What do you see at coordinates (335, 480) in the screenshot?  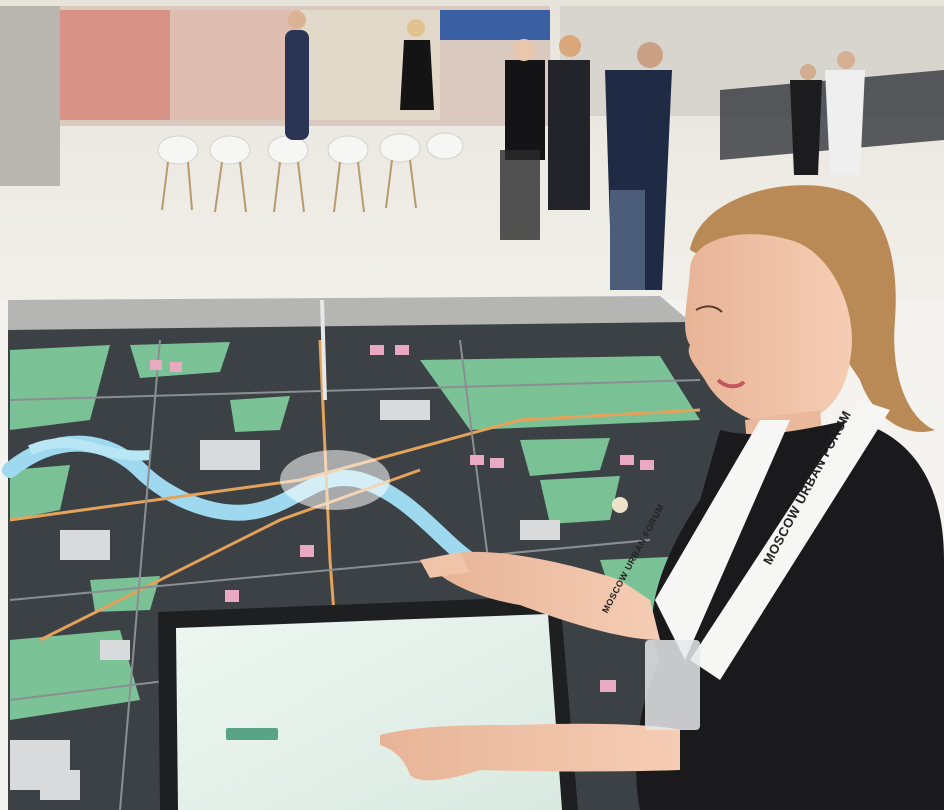 I see `kremlin-model` at bounding box center [335, 480].